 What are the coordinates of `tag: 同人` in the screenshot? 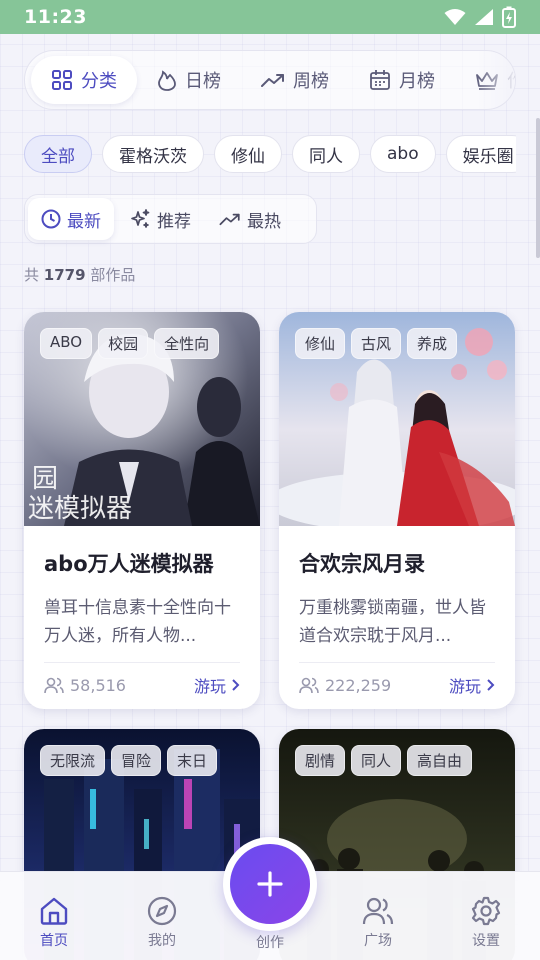 It's located at (376, 760).